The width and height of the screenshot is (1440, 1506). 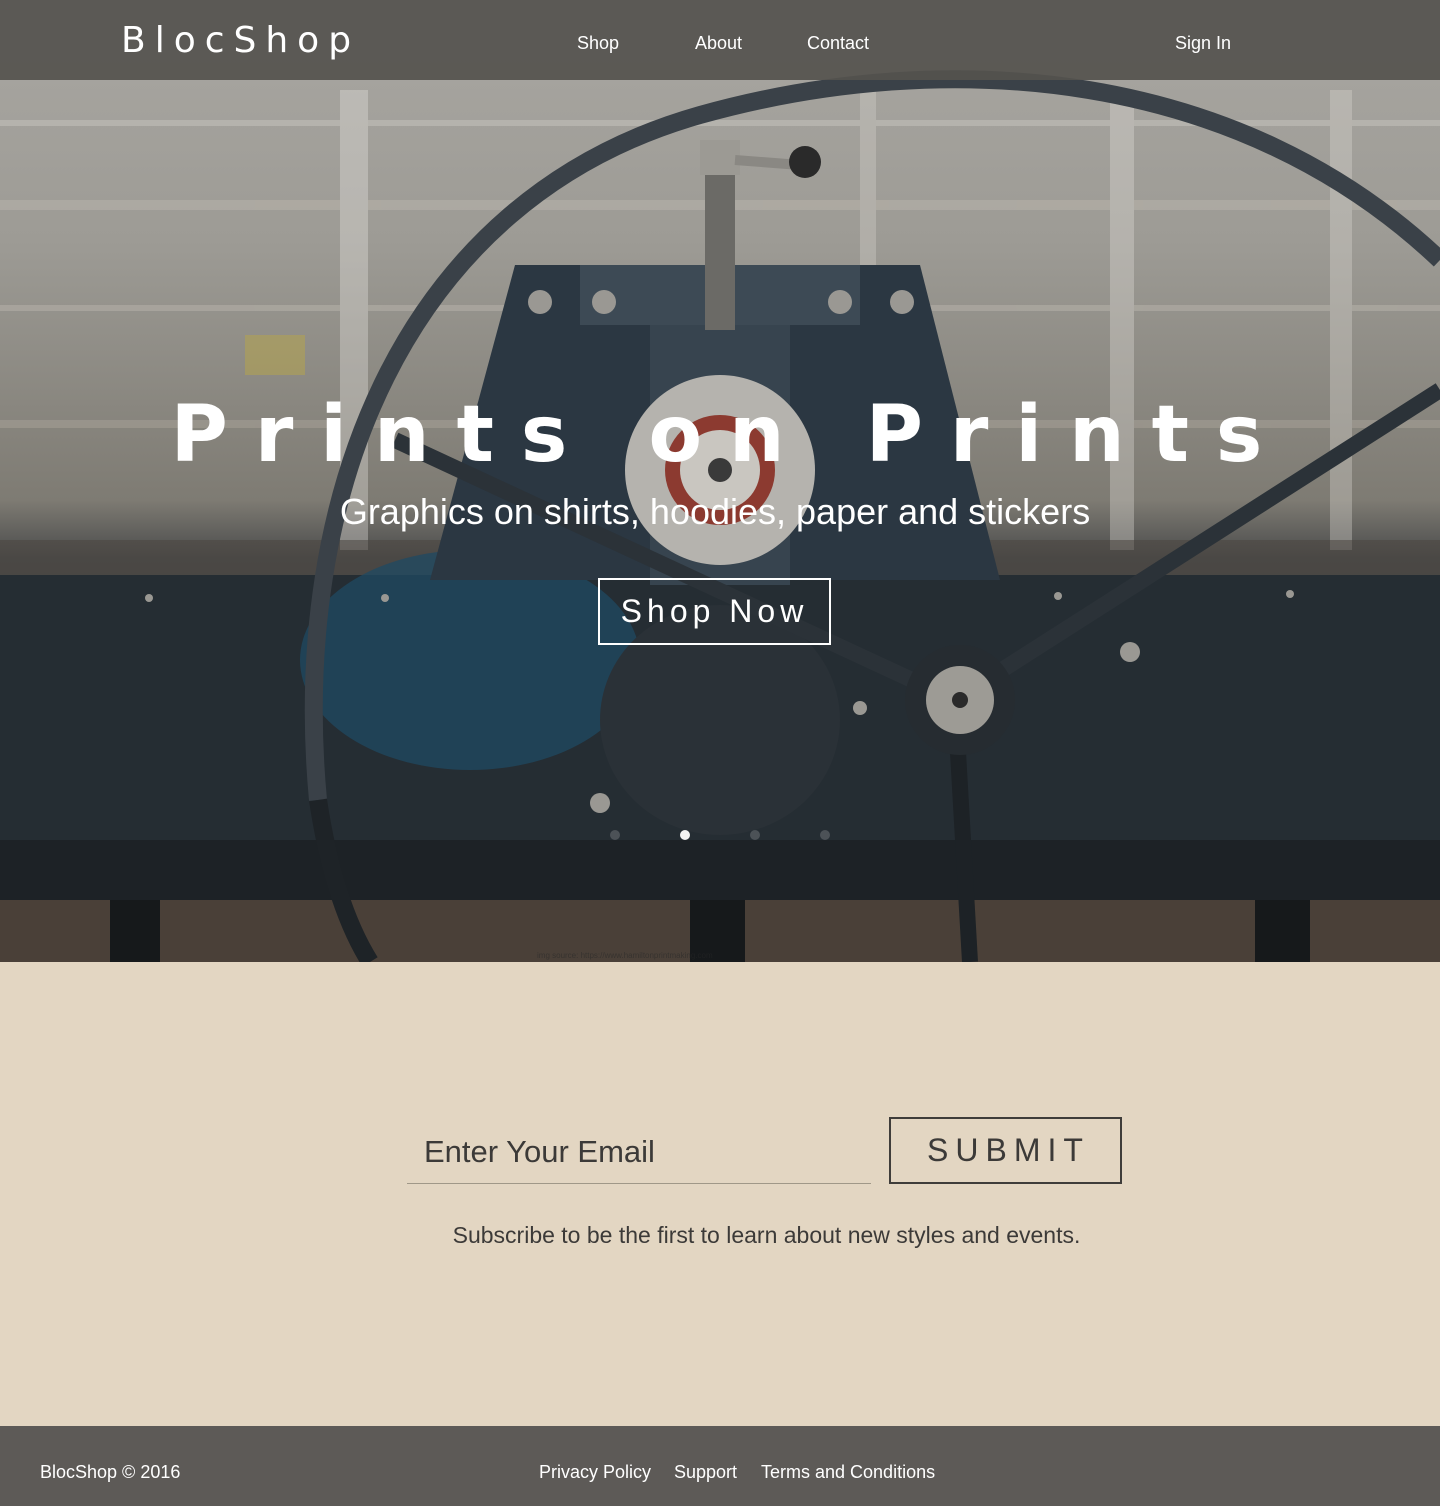 I want to click on nav-link-shop: Shop, so click(x=598, y=43).